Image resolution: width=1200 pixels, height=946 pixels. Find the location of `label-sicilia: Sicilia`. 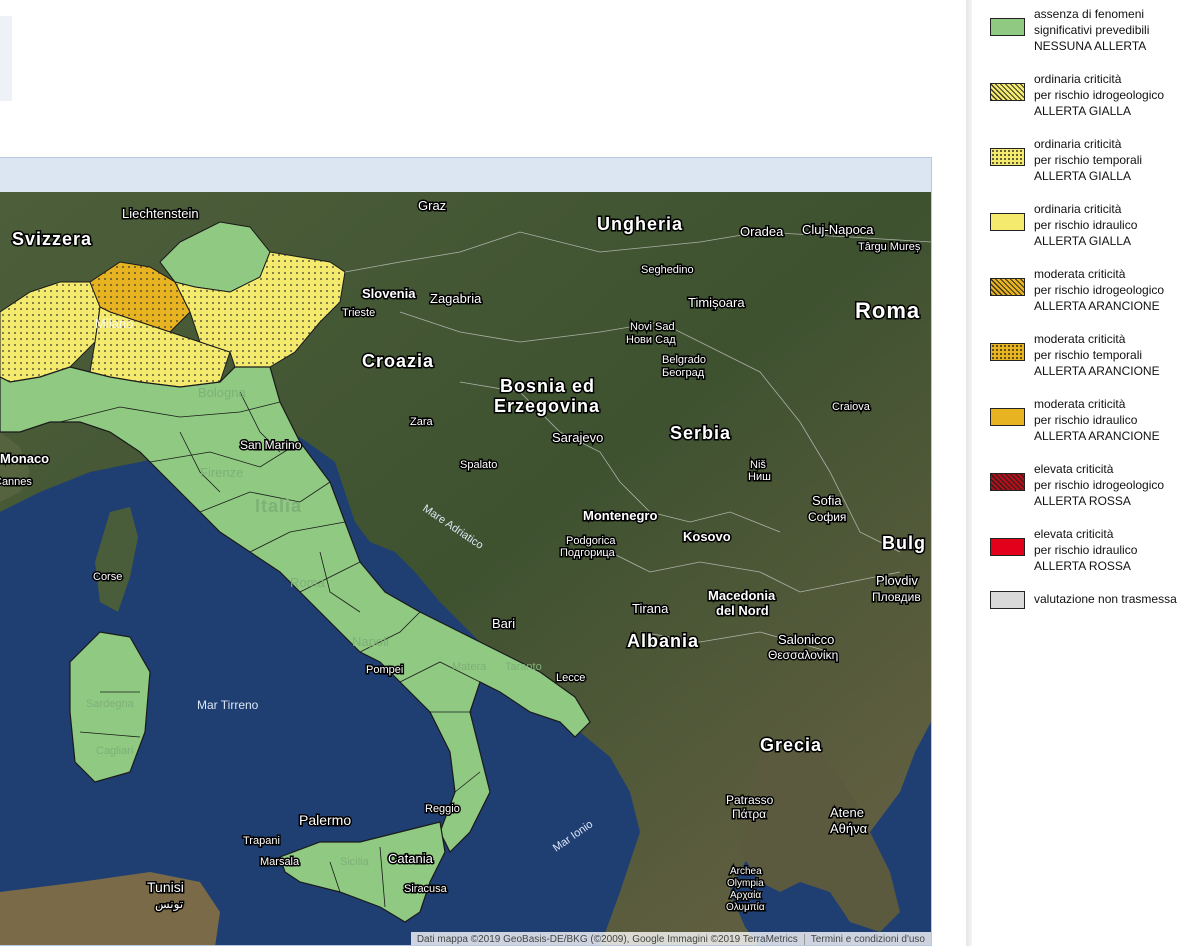

label-sicilia: Sicilia is located at coordinates (355, 862).